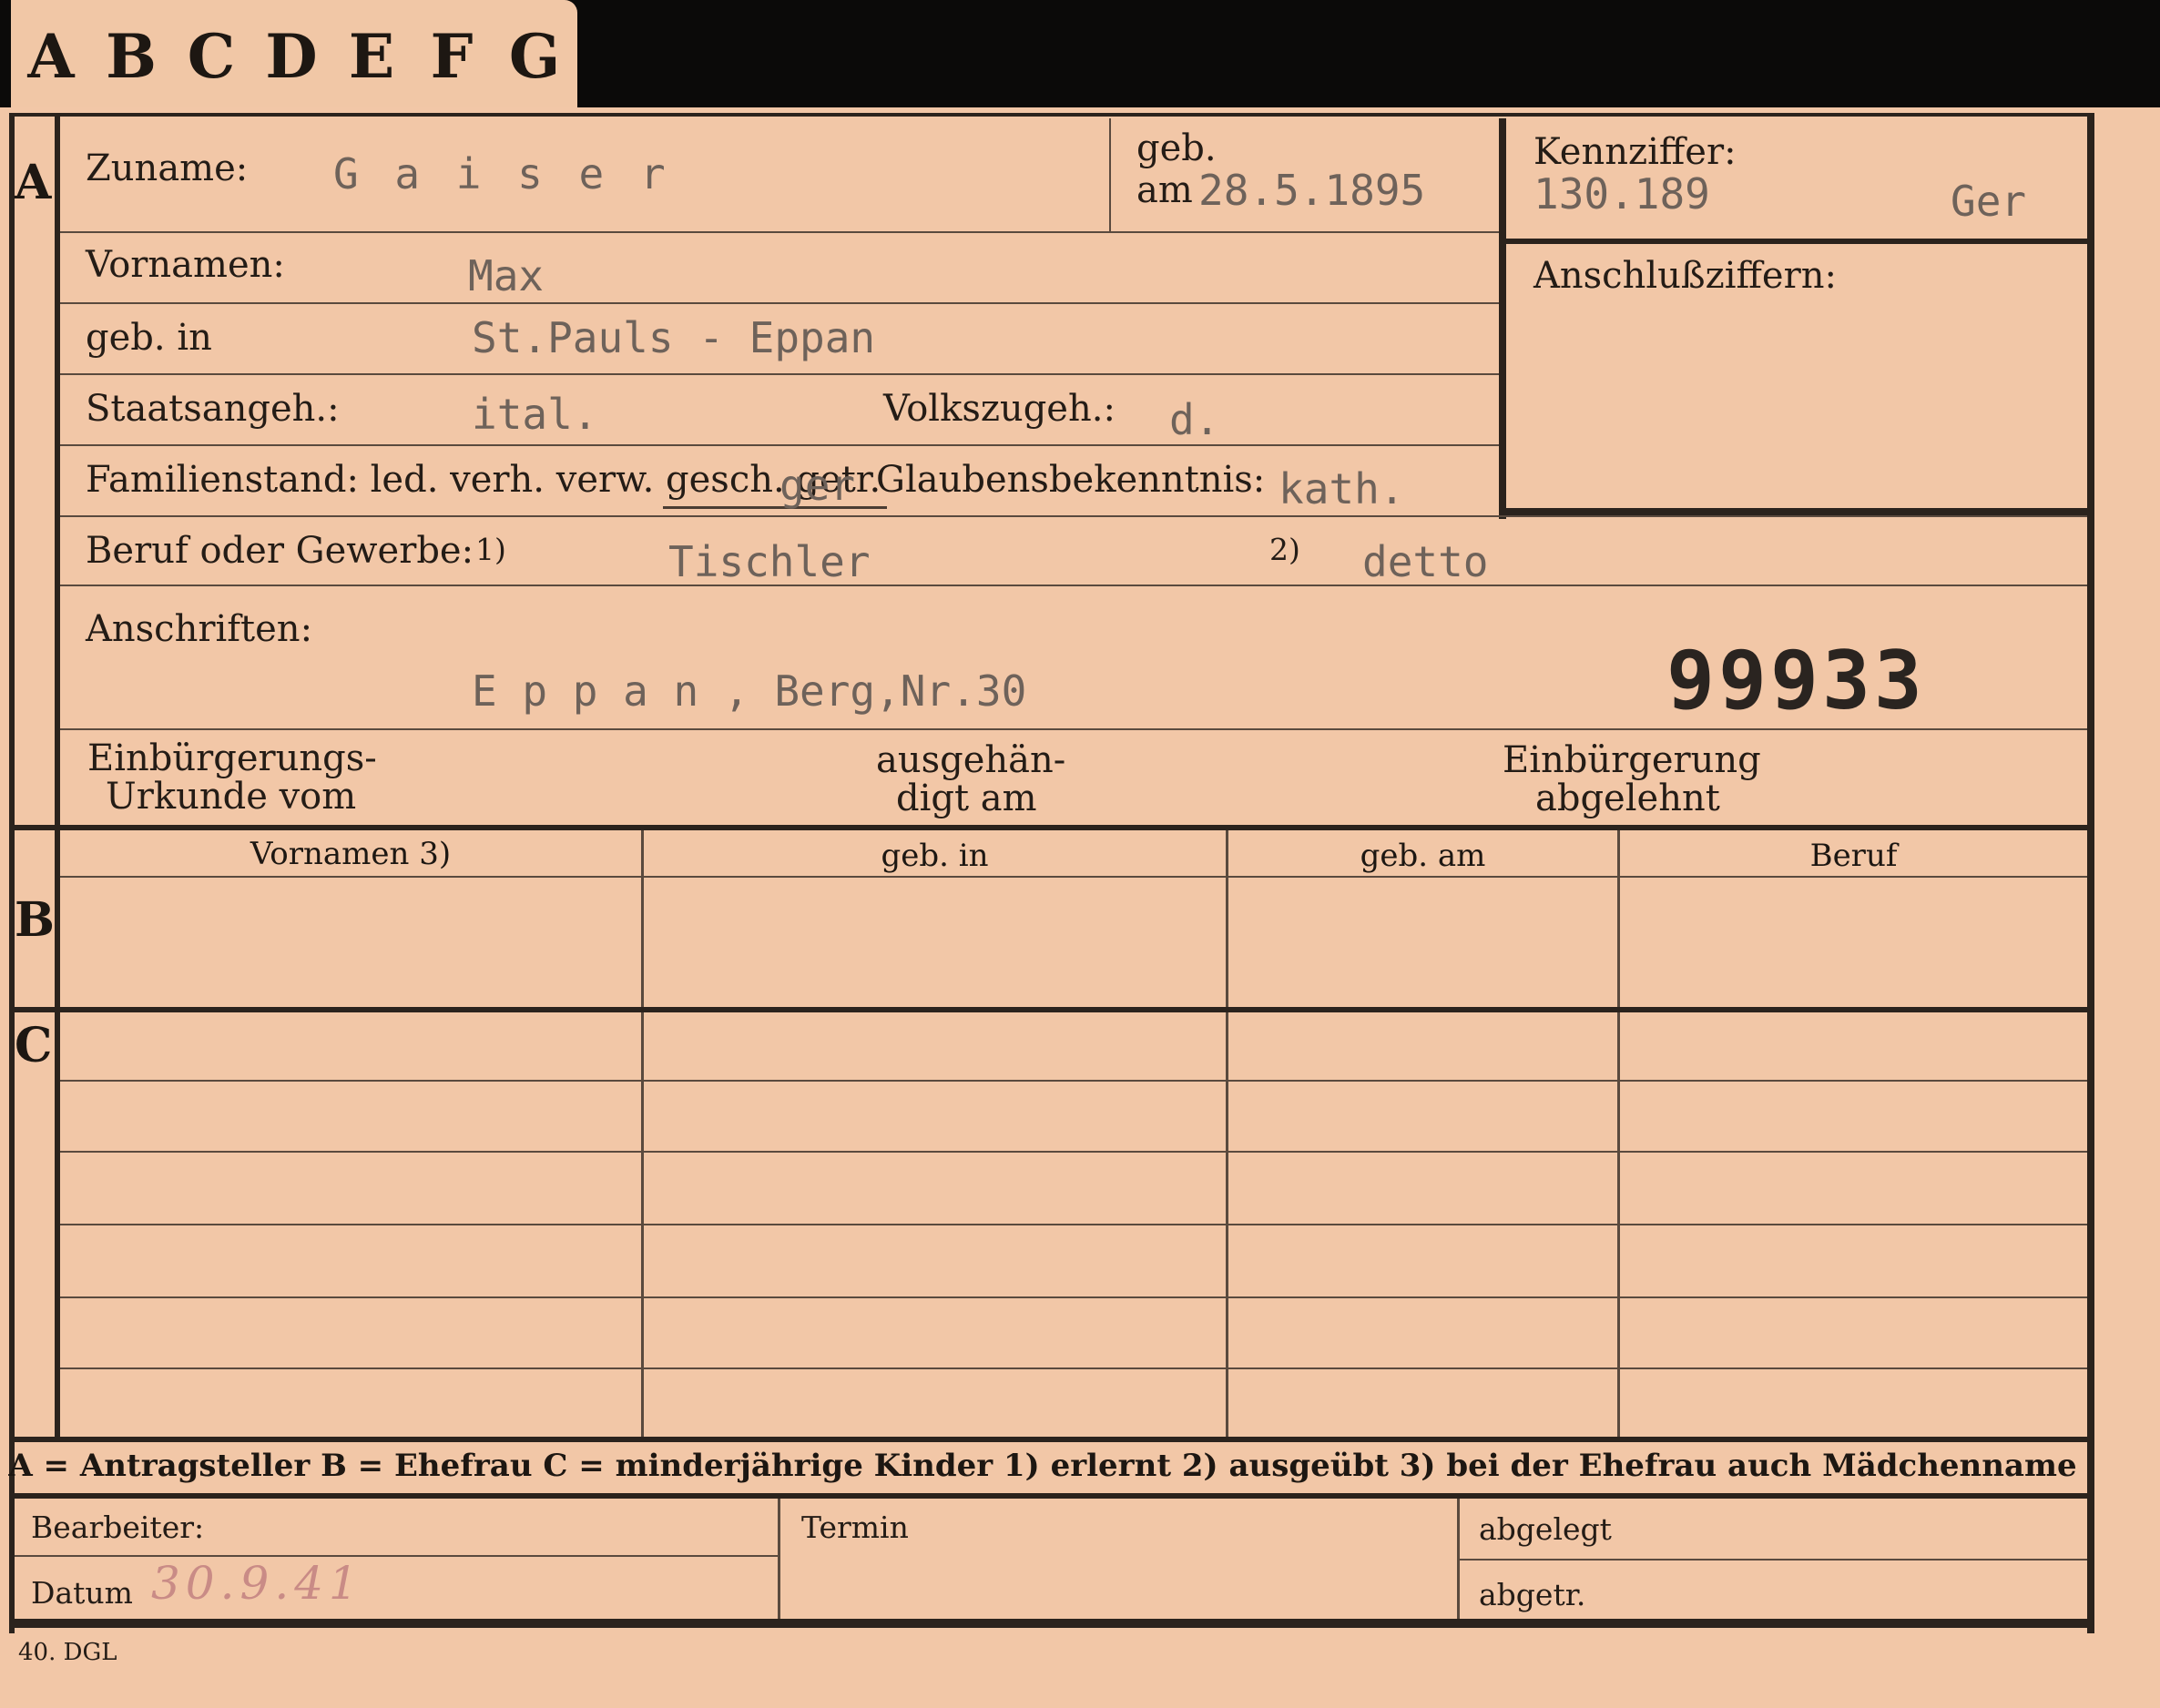 The image size is (2160, 1708). I want to click on kennziffer-code: Ger, so click(1989, 202).